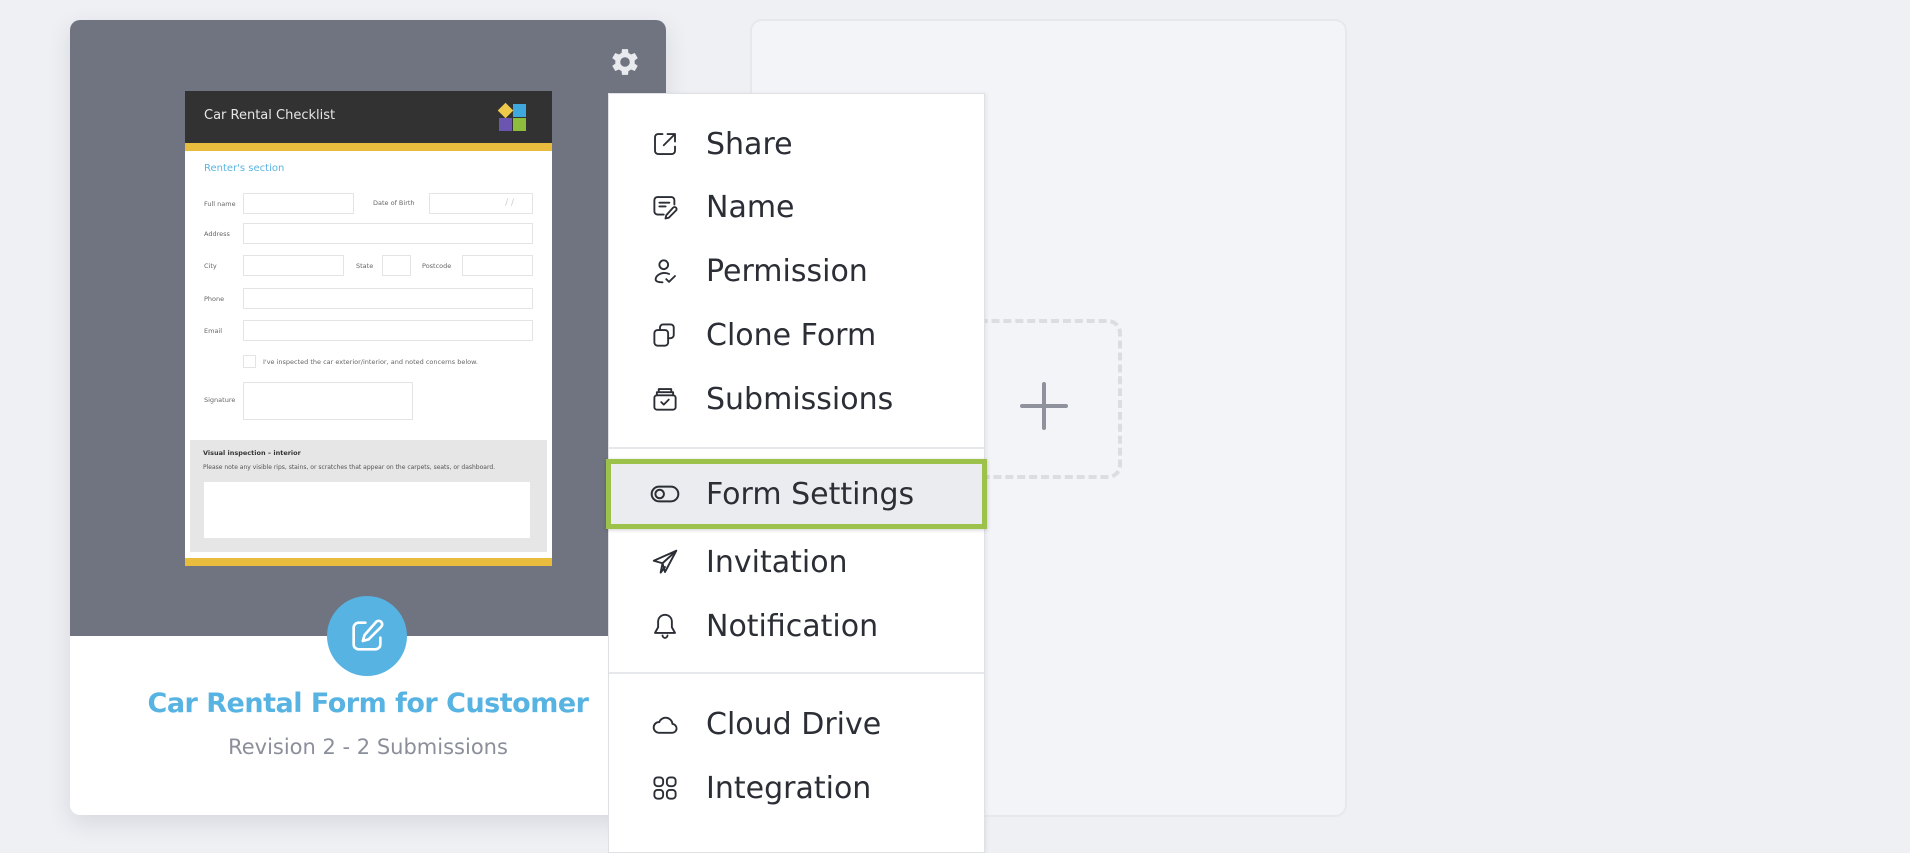 Image resolution: width=1910 pixels, height=853 pixels. Describe the element at coordinates (511, 116) in the screenshot. I see `preview-logo-icon` at that location.